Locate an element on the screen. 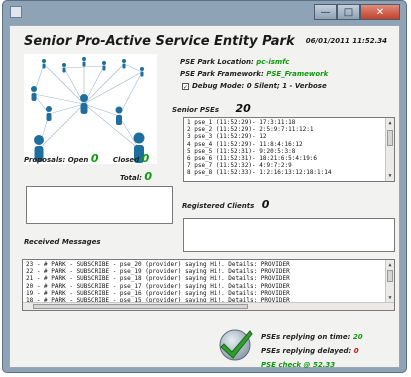 The width and height of the screenshot is (411, 377). proposals-row: Proposals: Open 0 Closed 0 is located at coordinates (86, 158).